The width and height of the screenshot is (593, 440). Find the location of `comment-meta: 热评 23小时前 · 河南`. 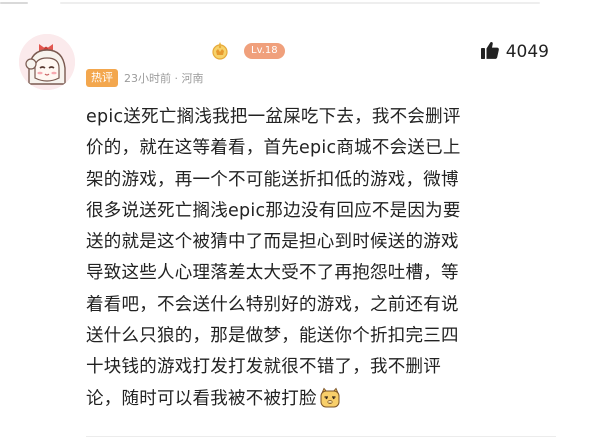

comment-meta: 热评 23小时前 · 河南 is located at coordinates (145, 78).